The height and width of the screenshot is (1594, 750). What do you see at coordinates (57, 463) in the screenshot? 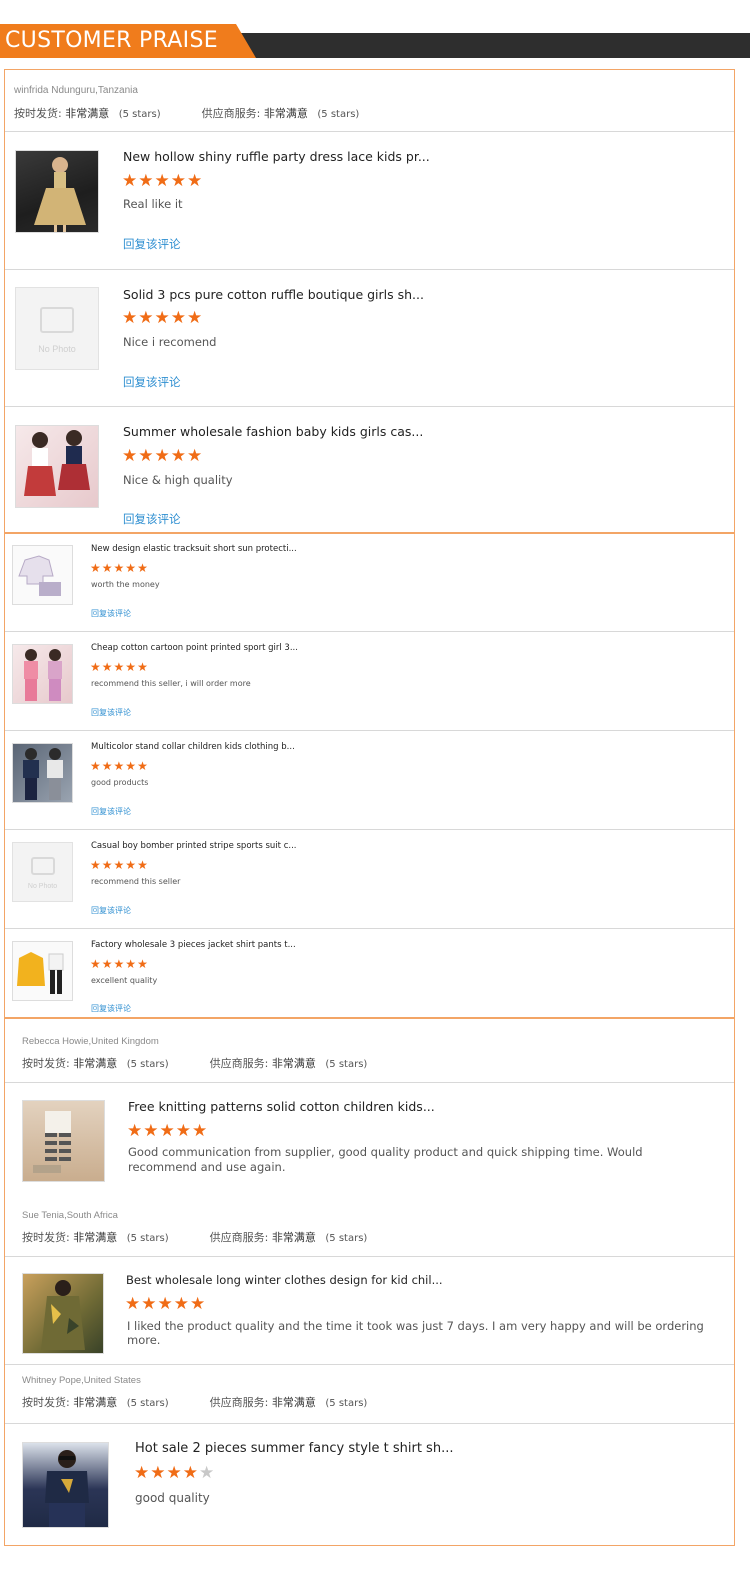
I see `girls-outfit-icon` at bounding box center [57, 463].